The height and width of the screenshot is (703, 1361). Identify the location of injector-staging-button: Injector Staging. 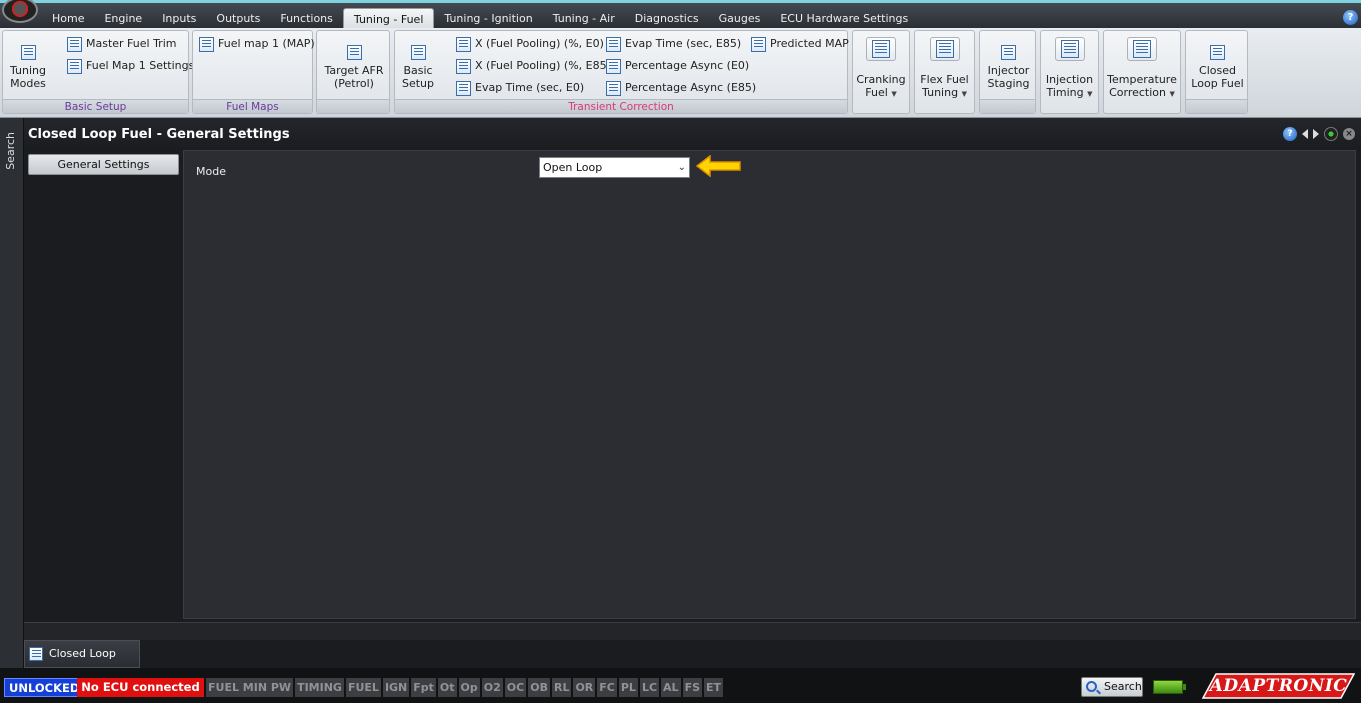
(1007, 72).